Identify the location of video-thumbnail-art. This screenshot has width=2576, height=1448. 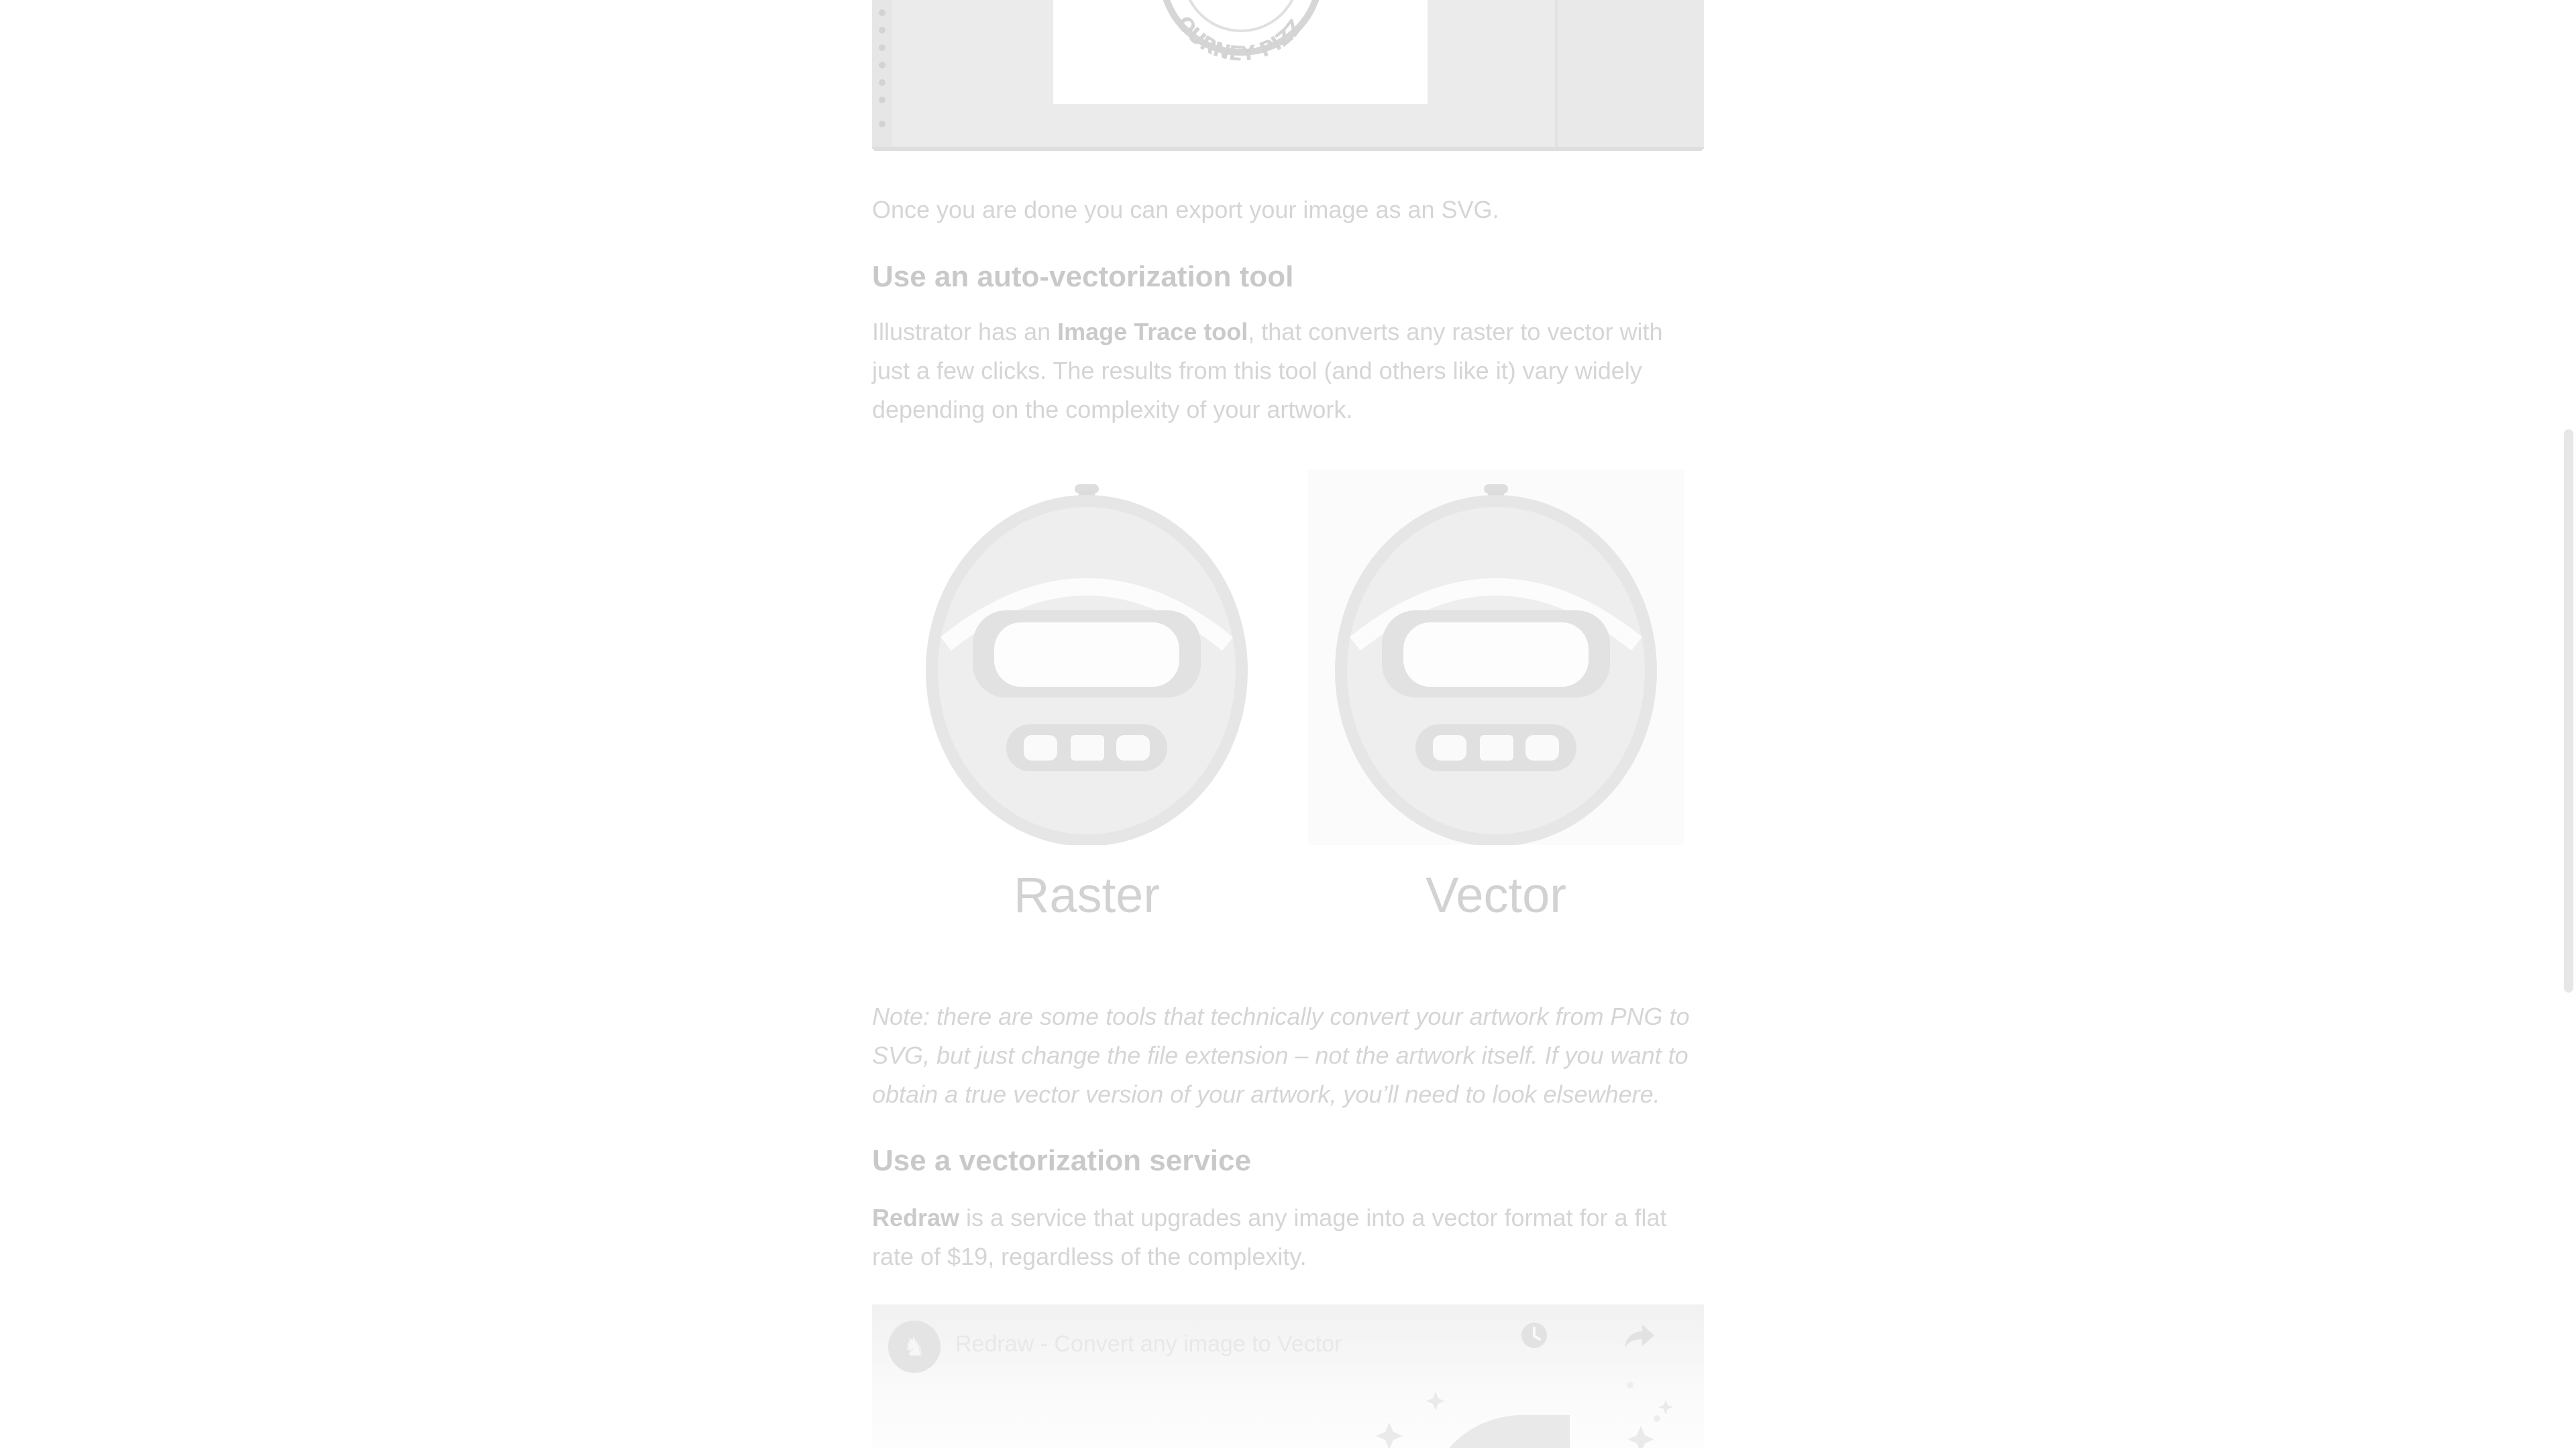
(1524, 1415).